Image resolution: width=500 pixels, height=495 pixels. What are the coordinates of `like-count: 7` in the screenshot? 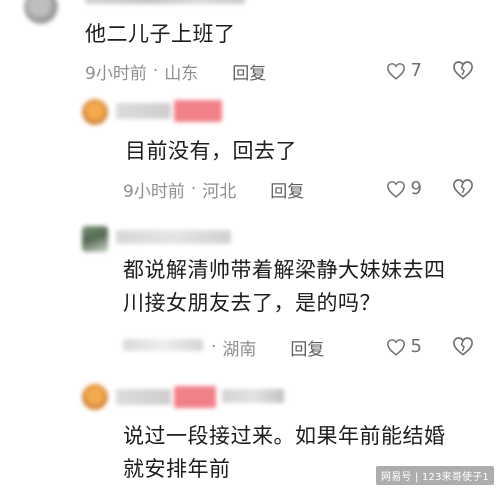 It's located at (416, 70).